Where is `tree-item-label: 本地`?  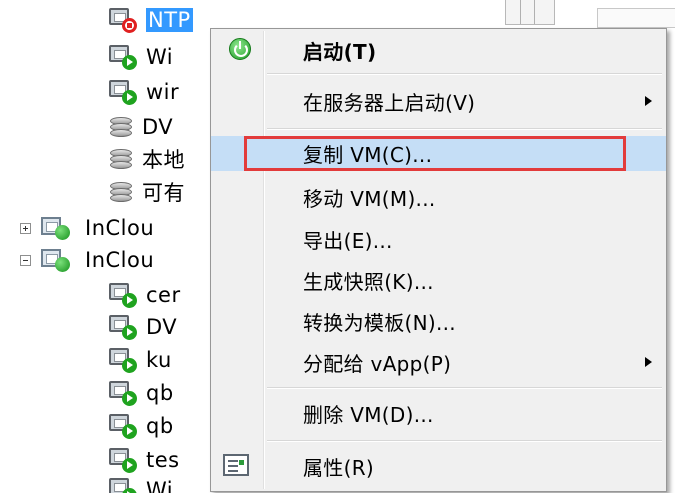
tree-item-label: 本地 is located at coordinates (163, 160).